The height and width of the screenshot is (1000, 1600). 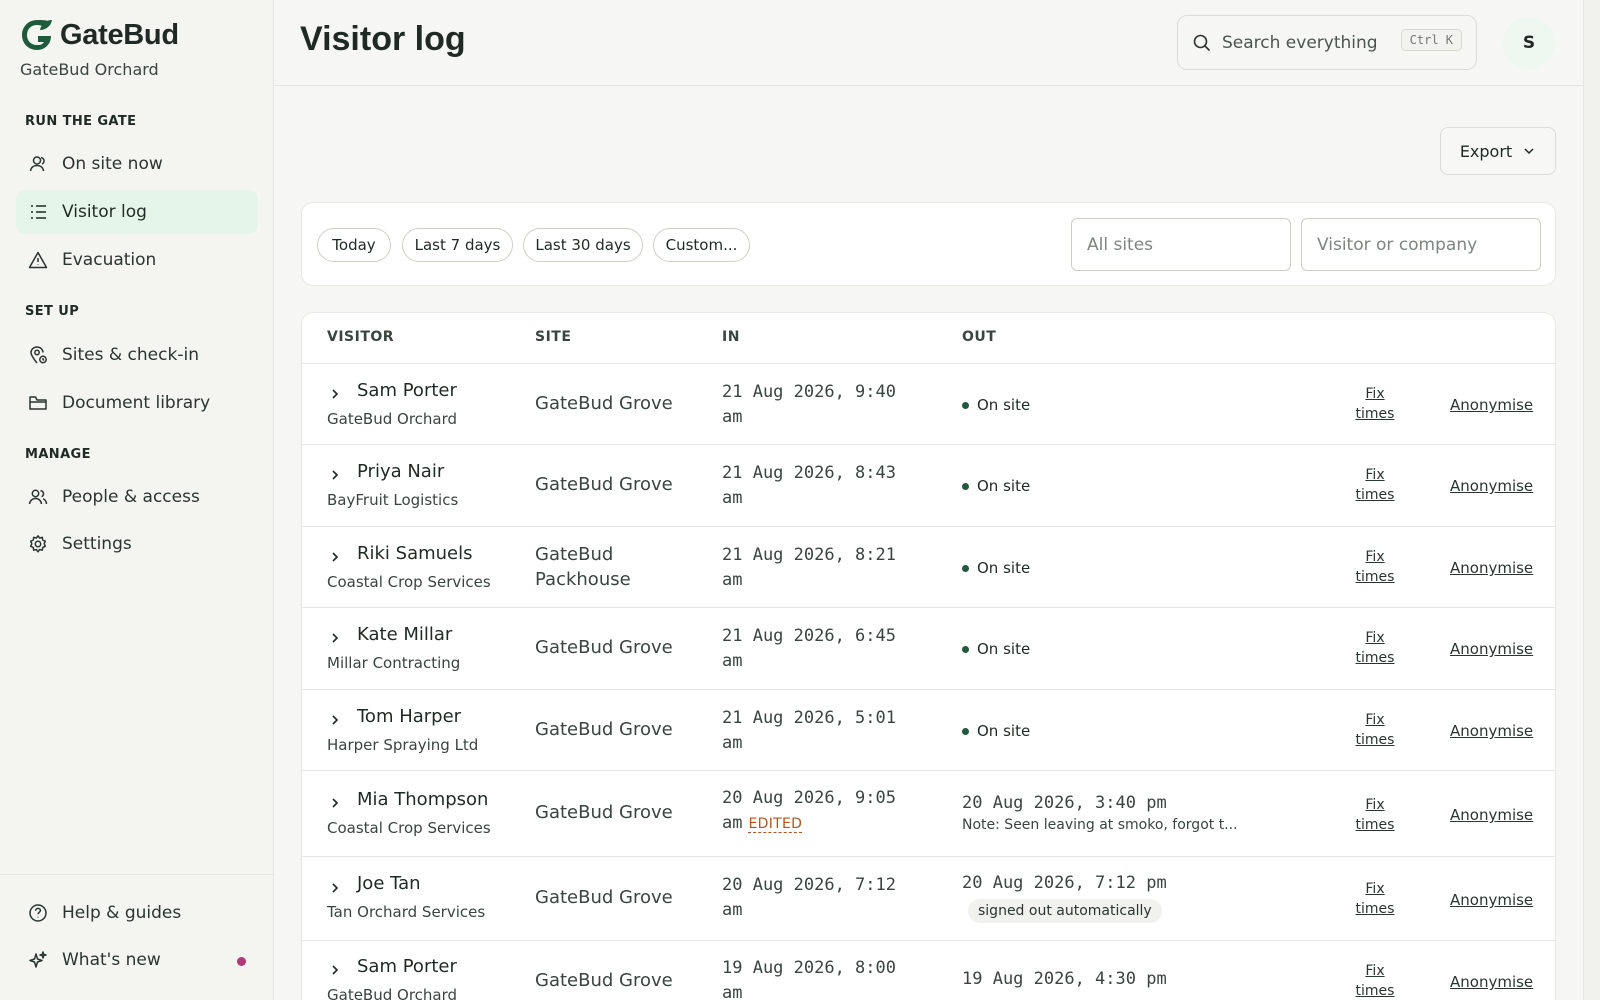 I want to click on search-placeholder: Search everything, so click(x=1300, y=42).